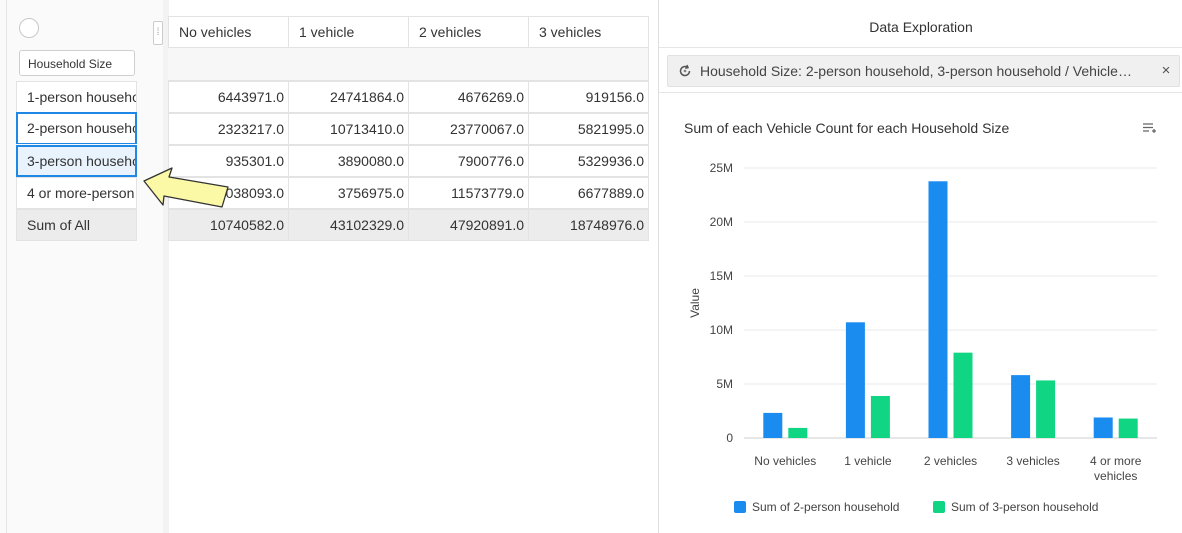  What do you see at coordinates (1115, 476) in the screenshot?
I see `x-tick-label: vehicles` at bounding box center [1115, 476].